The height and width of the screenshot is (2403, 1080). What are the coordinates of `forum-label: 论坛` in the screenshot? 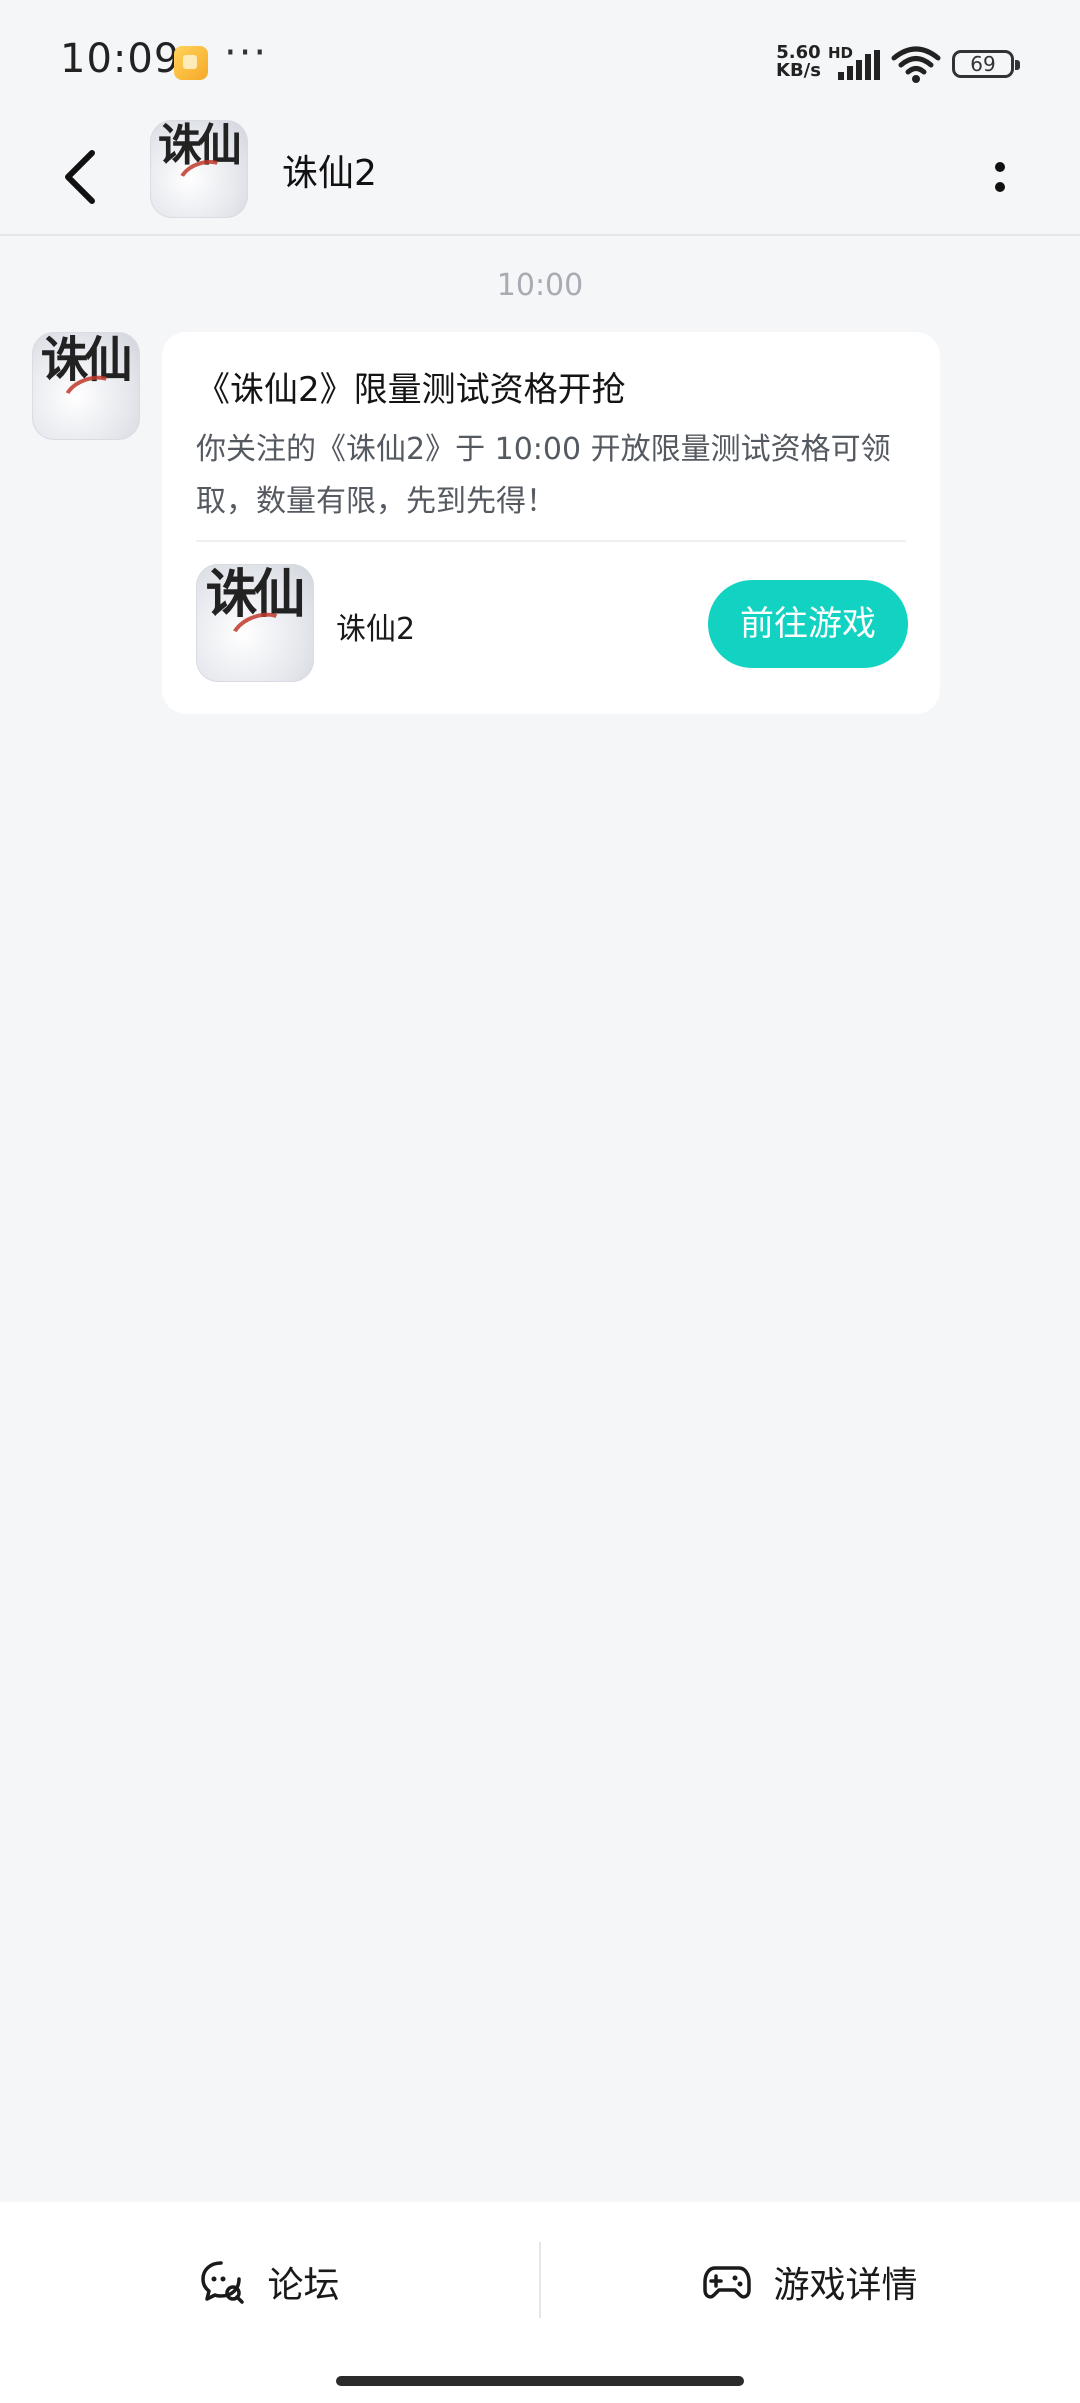 It's located at (303, 2285).